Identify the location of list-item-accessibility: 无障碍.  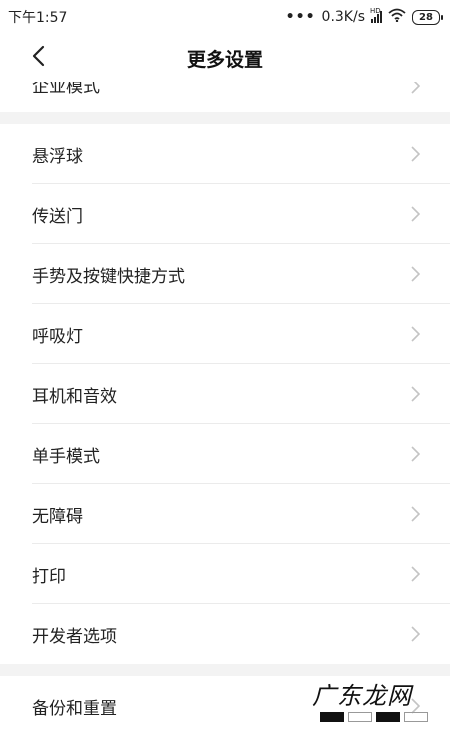
(225, 514).